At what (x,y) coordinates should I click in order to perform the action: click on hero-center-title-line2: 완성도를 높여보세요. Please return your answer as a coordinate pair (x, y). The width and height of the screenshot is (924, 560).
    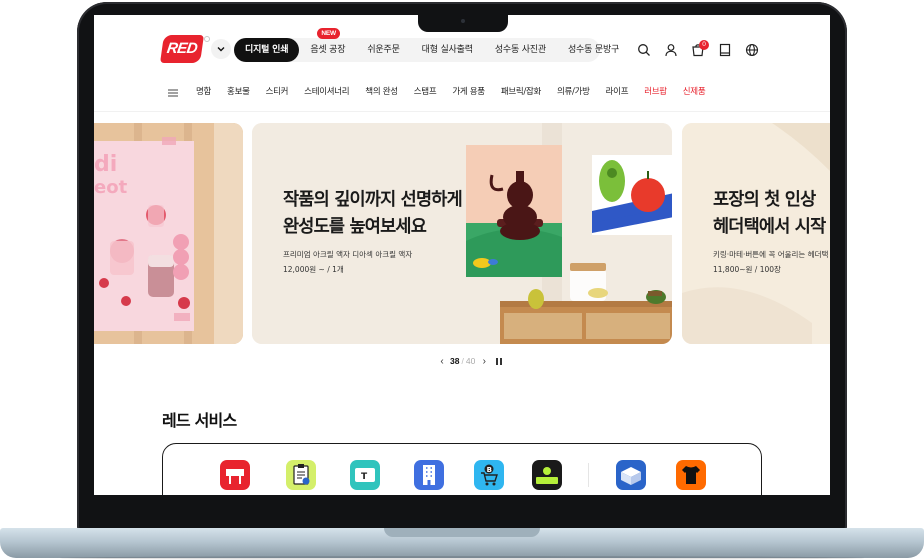
    Looking at the image, I should click on (355, 227).